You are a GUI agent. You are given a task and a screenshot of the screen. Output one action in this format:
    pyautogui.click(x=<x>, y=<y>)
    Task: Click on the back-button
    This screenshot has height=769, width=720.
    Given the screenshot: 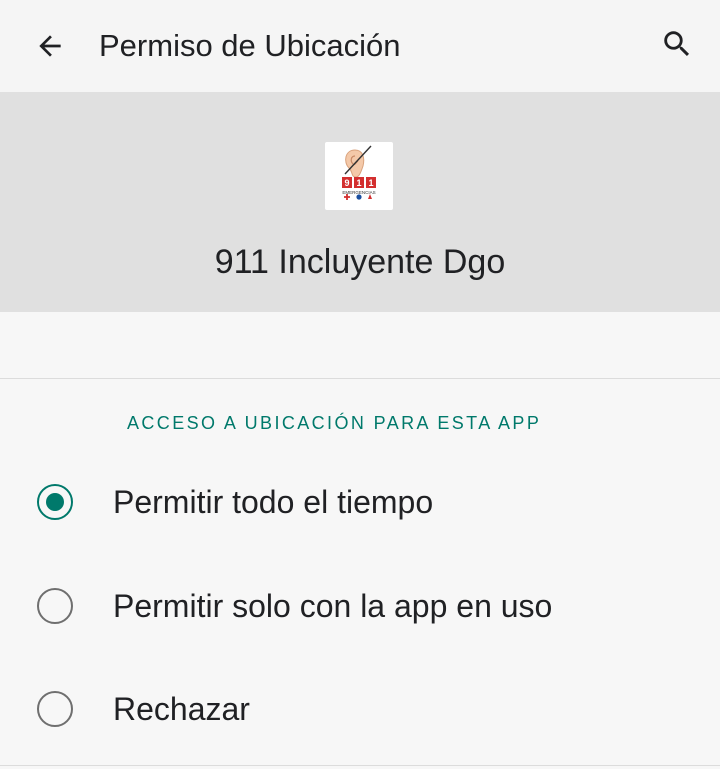 What is the action you would take?
    pyautogui.click(x=50, y=46)
    